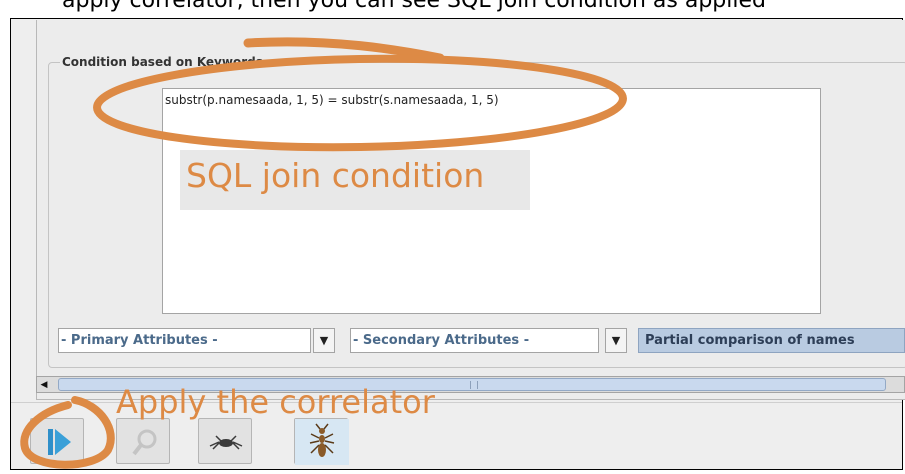 The width and height of the screenshot is (905, 474). I want to click on apply-correlator-button, so click(57, 441).